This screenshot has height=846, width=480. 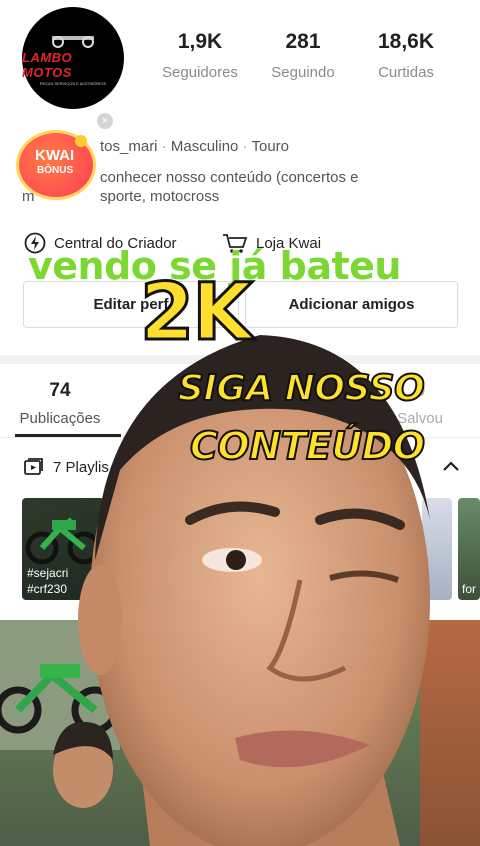 What do you see at coordinates (33, 466) in the screenshot?
I see `playlist-icon` at bounding box center [33, 466].